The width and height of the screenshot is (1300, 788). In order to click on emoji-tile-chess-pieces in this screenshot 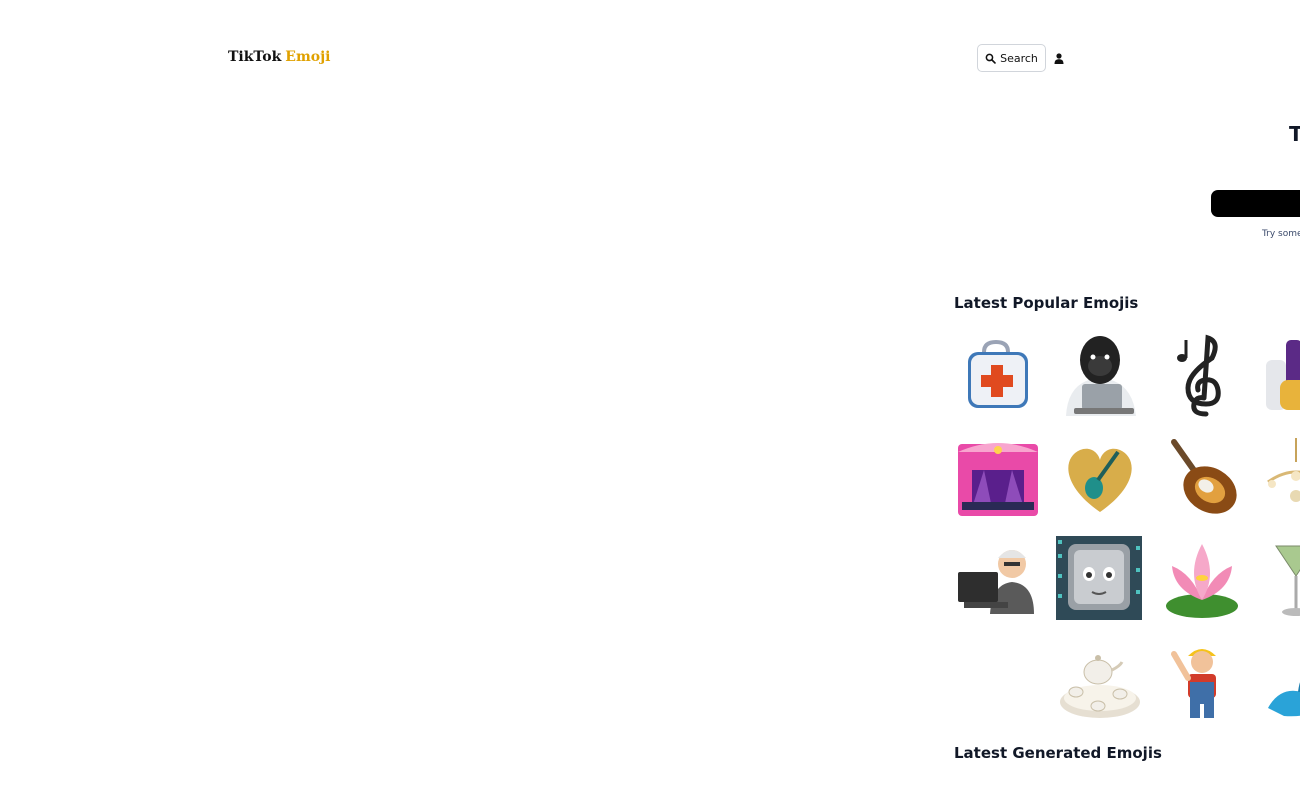, I will do `click(1280, 374)`.